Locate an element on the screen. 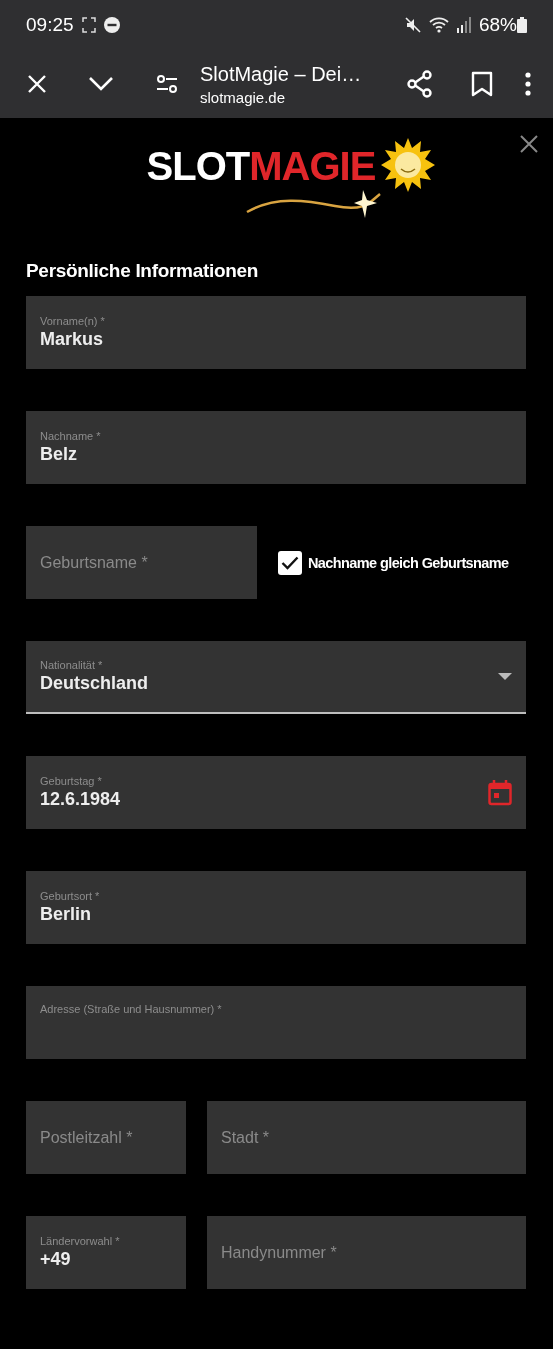 Image resolution: width=553 pixels, height=1349 pixels. calendar-icon is located at coordinates (500, 792).